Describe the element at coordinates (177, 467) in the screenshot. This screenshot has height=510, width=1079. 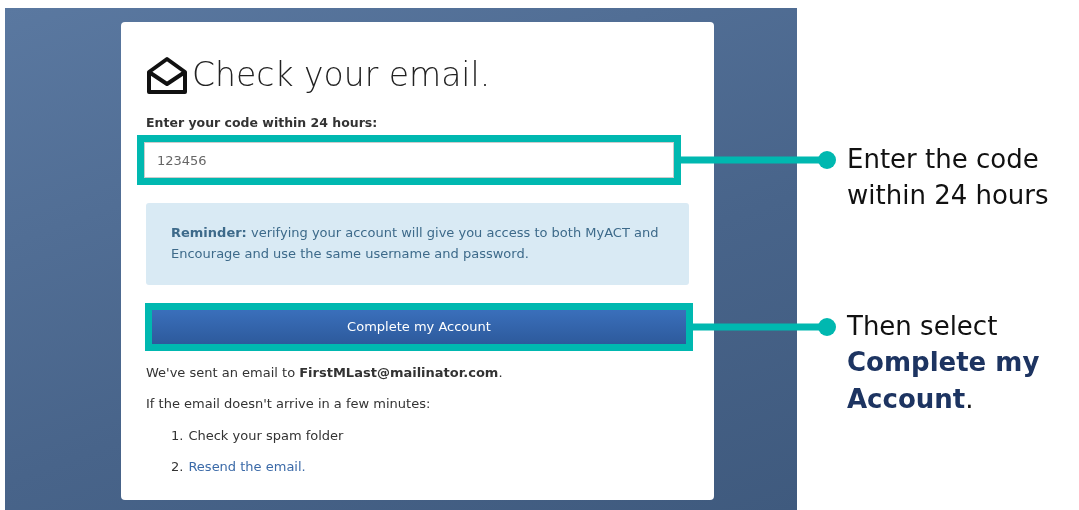
I see `step-number: 2.` at that location.